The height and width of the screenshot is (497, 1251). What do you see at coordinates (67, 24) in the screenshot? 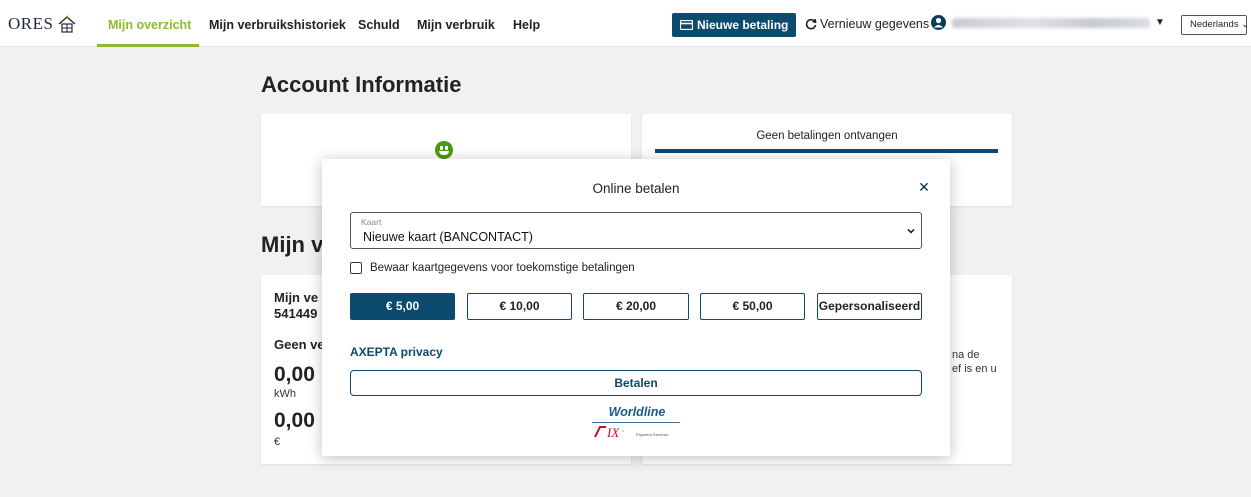
I see `house-logo-icon` at bounding box center [67, 24].